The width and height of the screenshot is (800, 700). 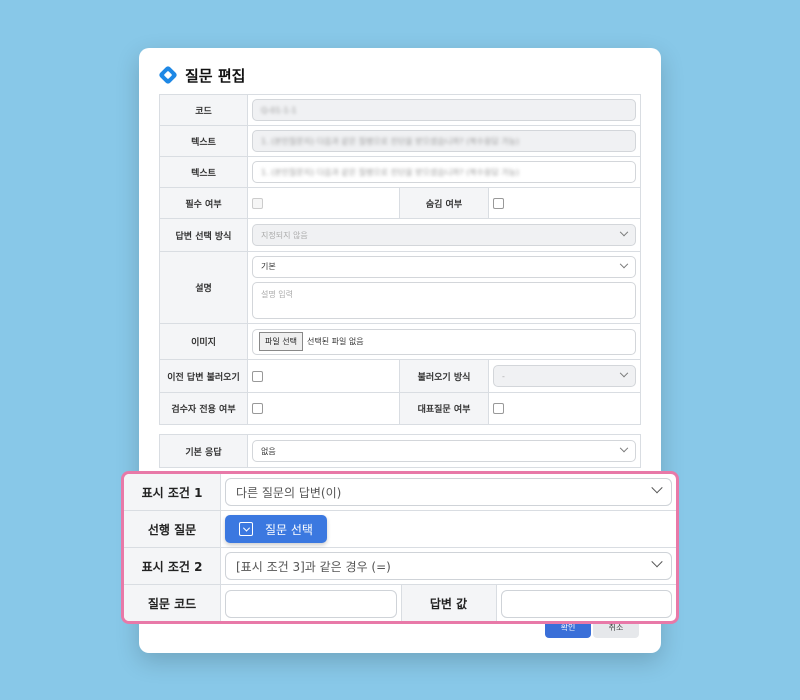 I want to click on image-file-input: 파일 선택 선택된 파일 없음, so click(x=444, y=341).